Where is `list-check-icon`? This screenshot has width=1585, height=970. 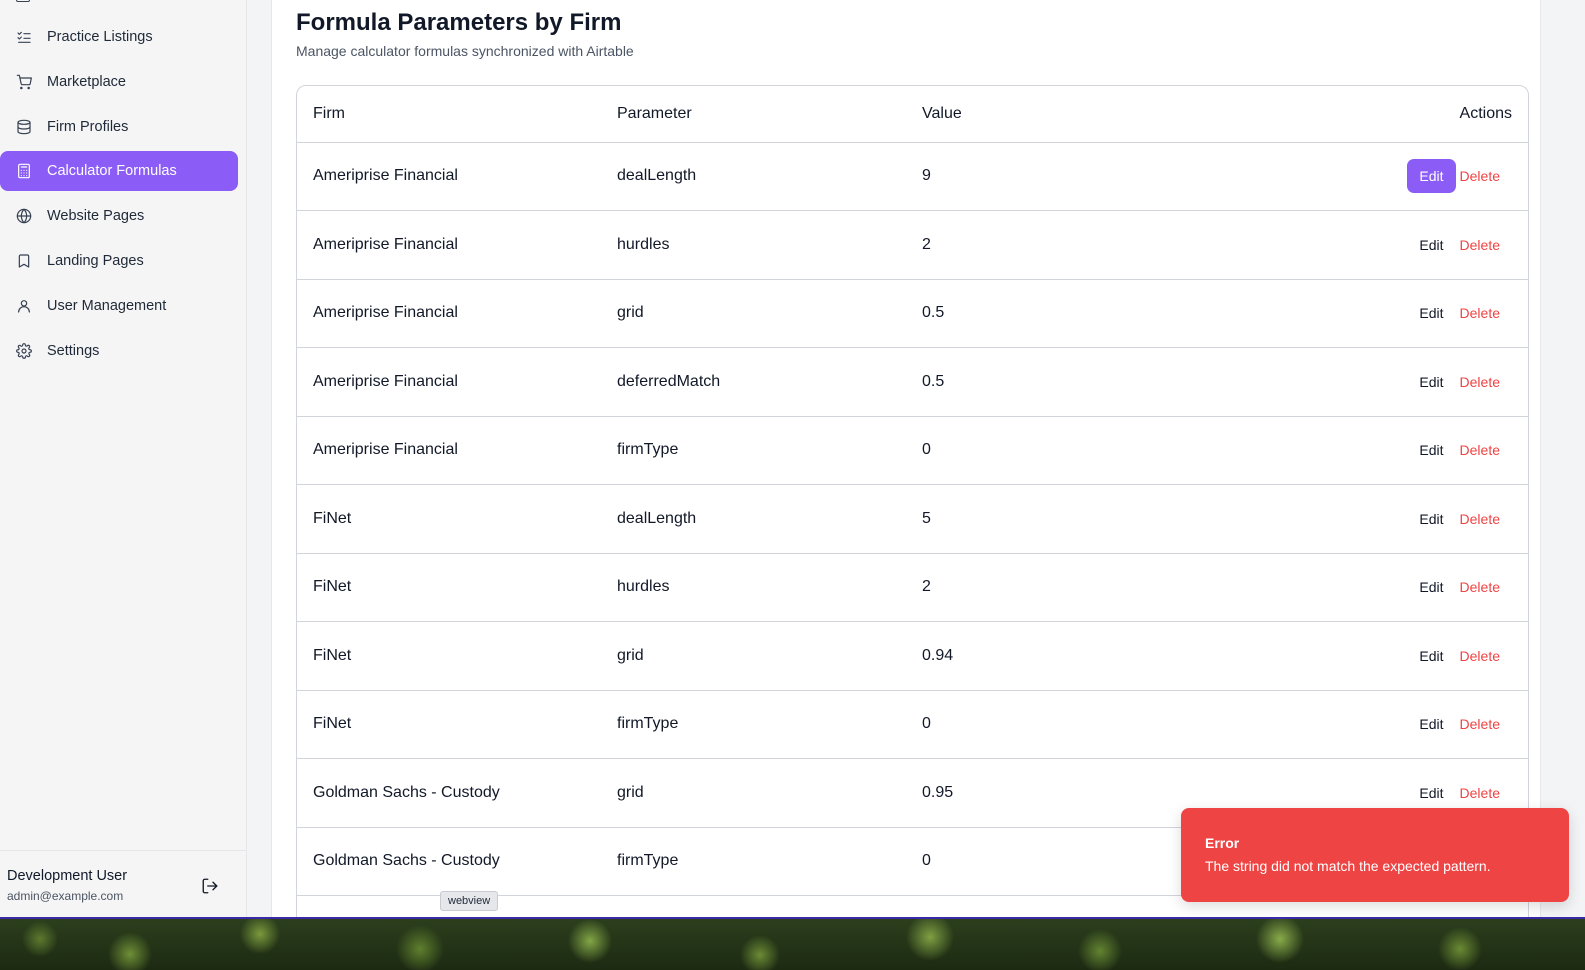
list-check-icon is located at coordinates (24, 37).